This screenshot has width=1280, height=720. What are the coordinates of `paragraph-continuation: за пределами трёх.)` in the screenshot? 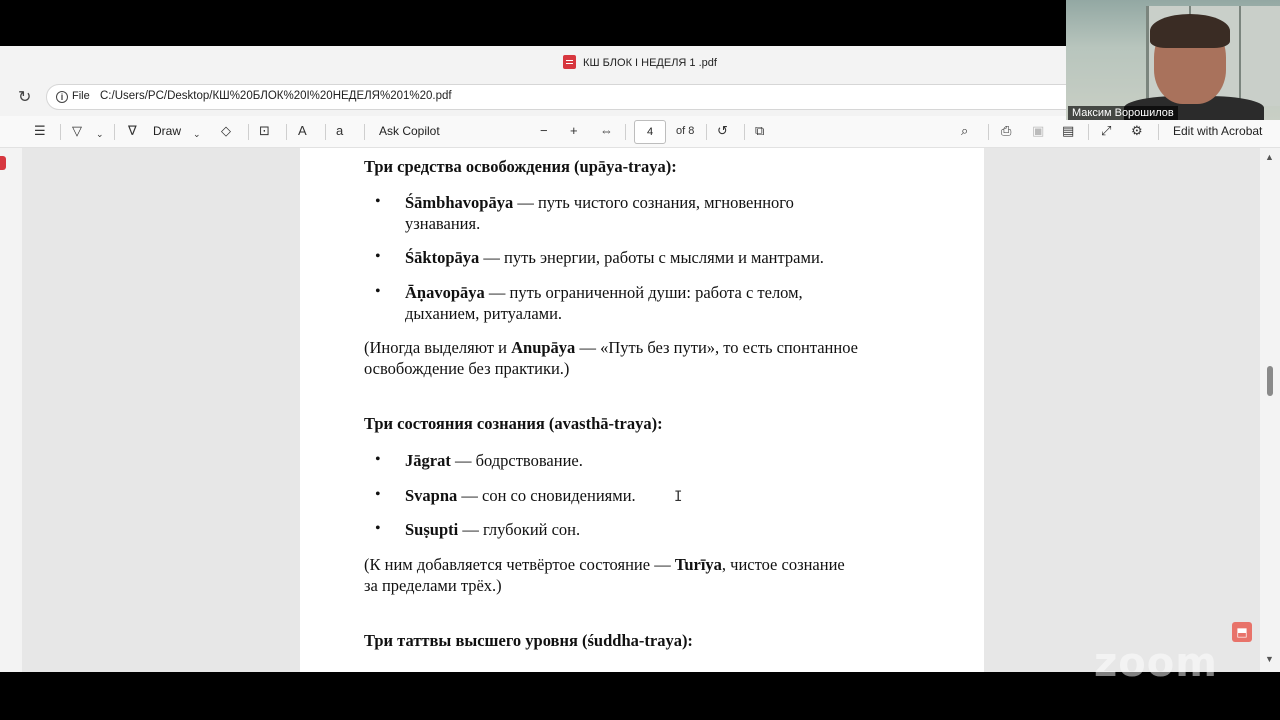 It's located at (433, 585).